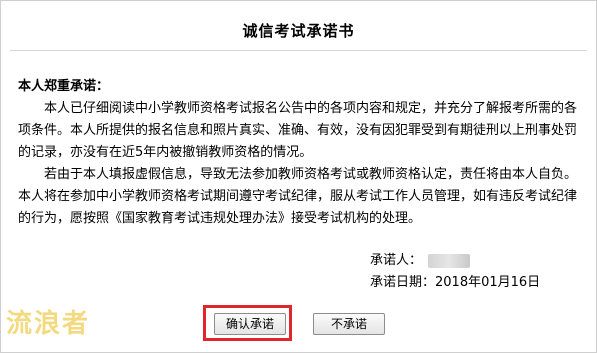 The image size is (597, 353). Describe the element at coordinates (349, 324) in the screenshot. I see `decline-button: 不承诺` at that location.